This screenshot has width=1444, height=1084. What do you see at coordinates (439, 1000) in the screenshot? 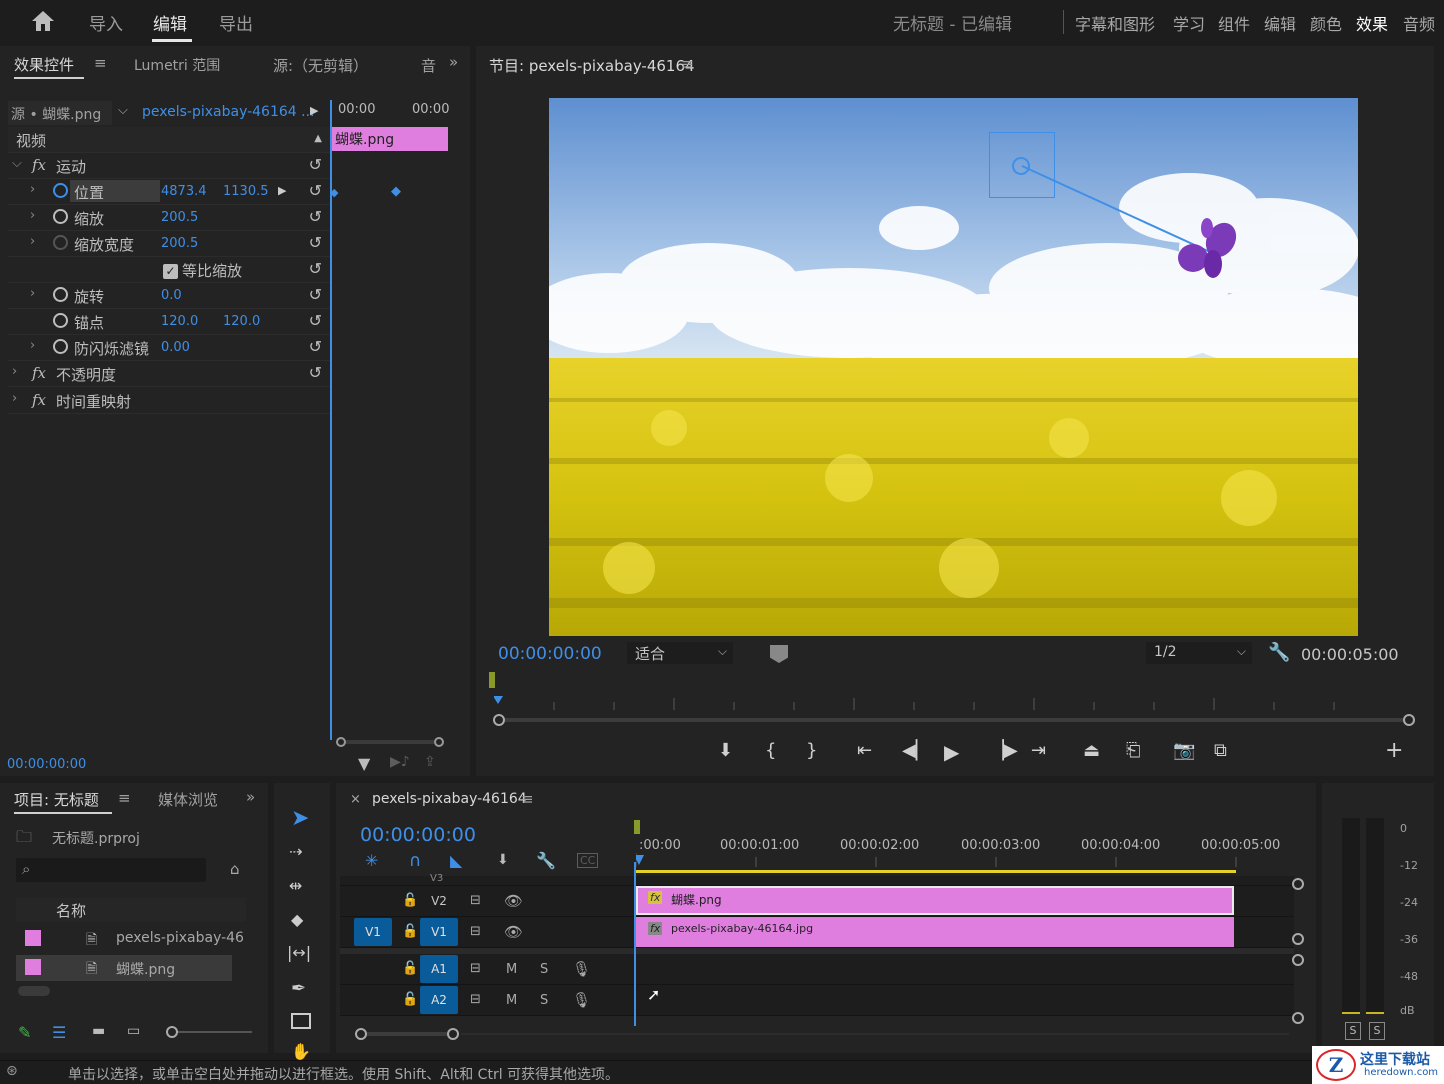
I see `track-a2-target: A2` at bounding box center [439, 1000].